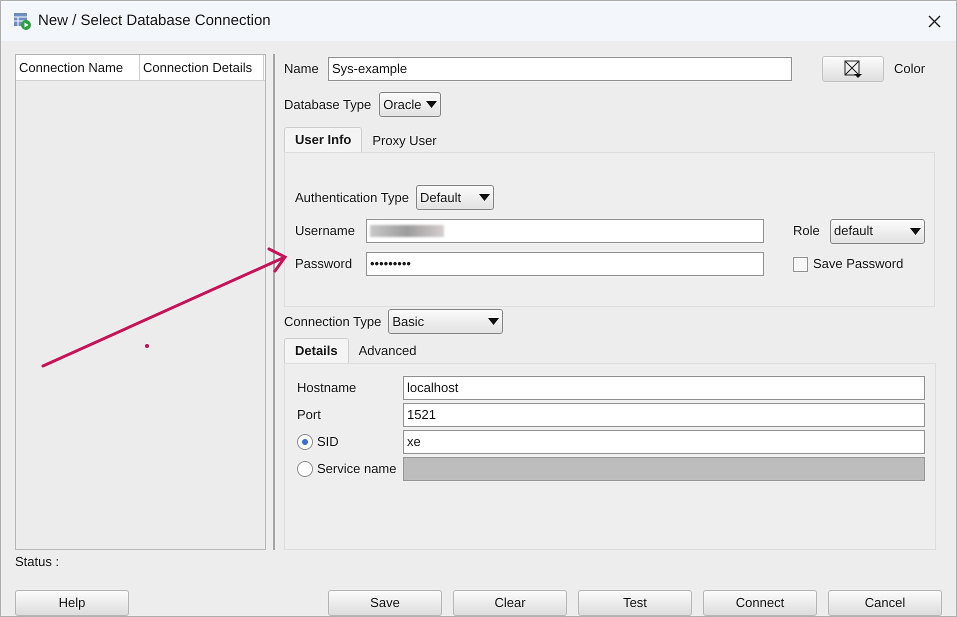 The height and width of the screenshot is (617, 957). What do you see at coordinates (328, 441) in the screenshot?
I see `field-label: SID` at bounding box center [328, 441].